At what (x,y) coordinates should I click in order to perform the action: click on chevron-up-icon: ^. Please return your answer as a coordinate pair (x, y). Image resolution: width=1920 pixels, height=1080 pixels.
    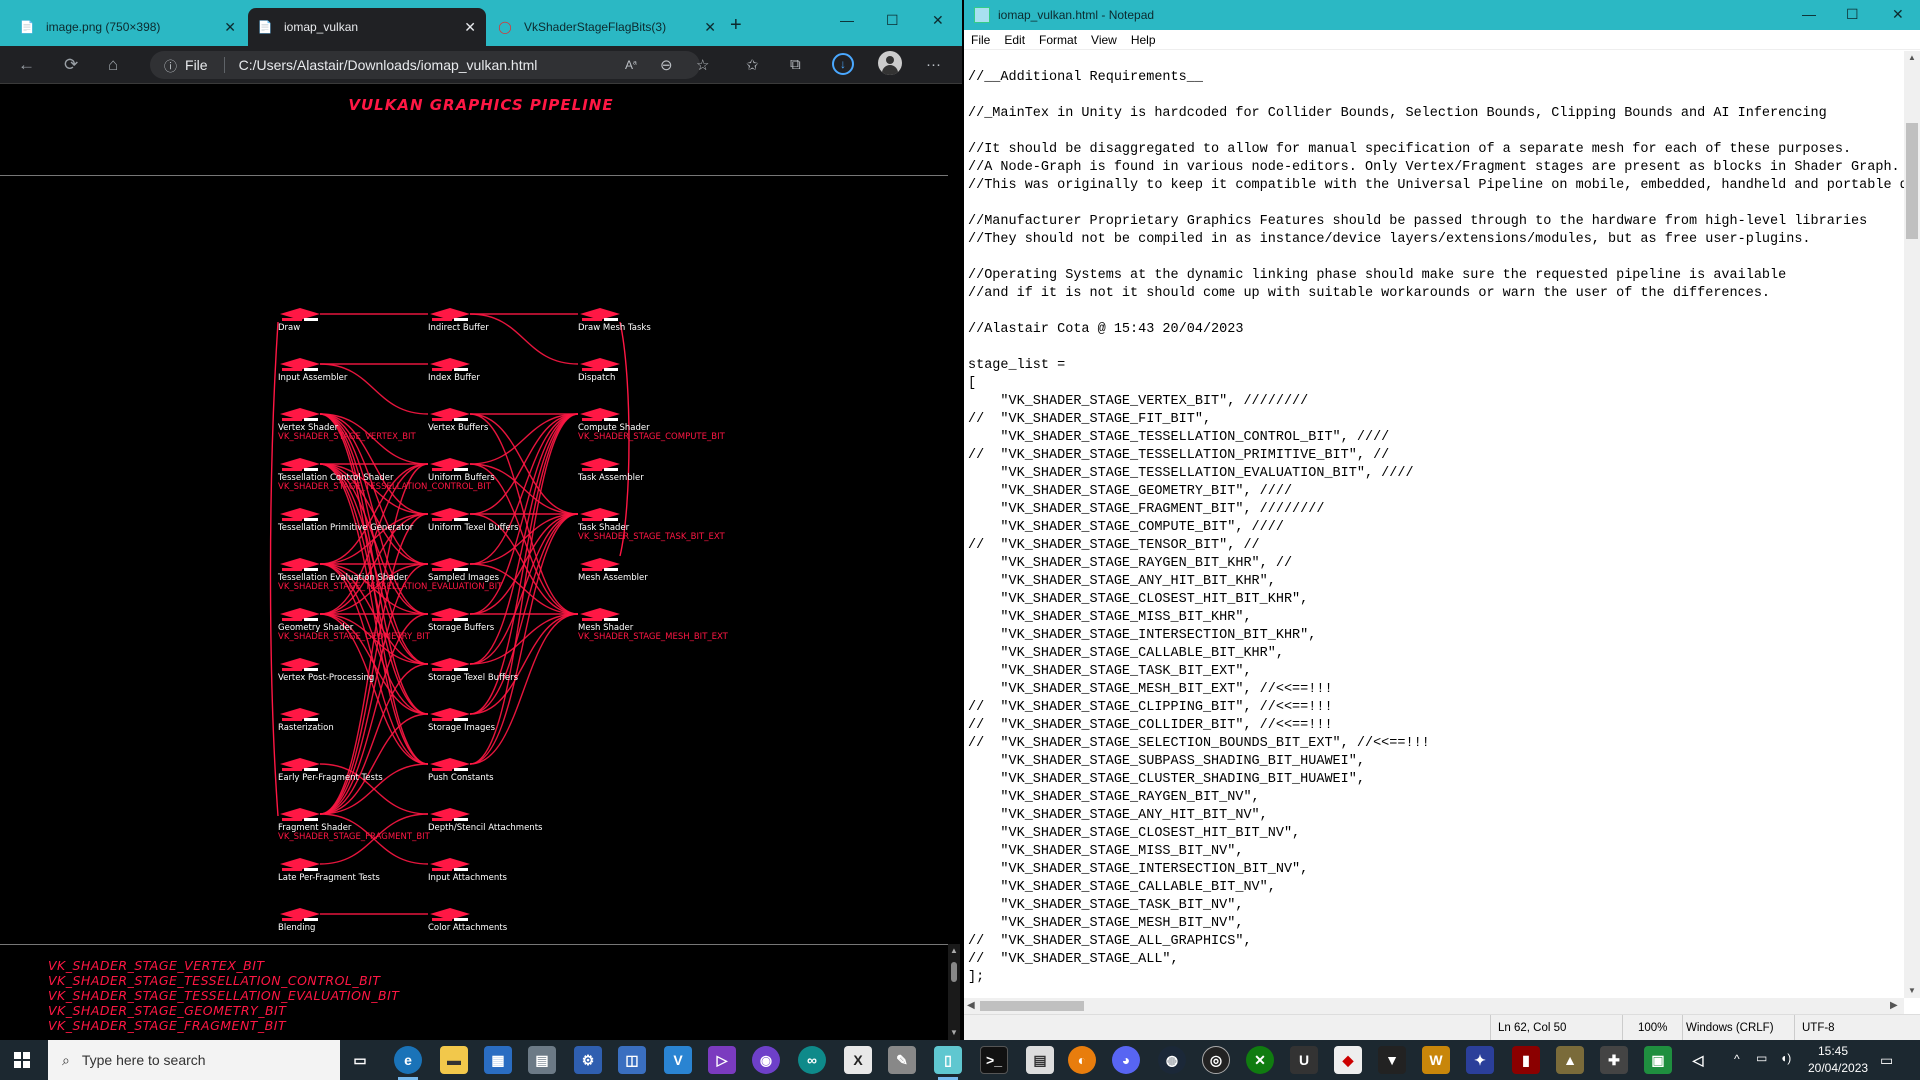
    Looking at the image, I should click on (1737, 1059).